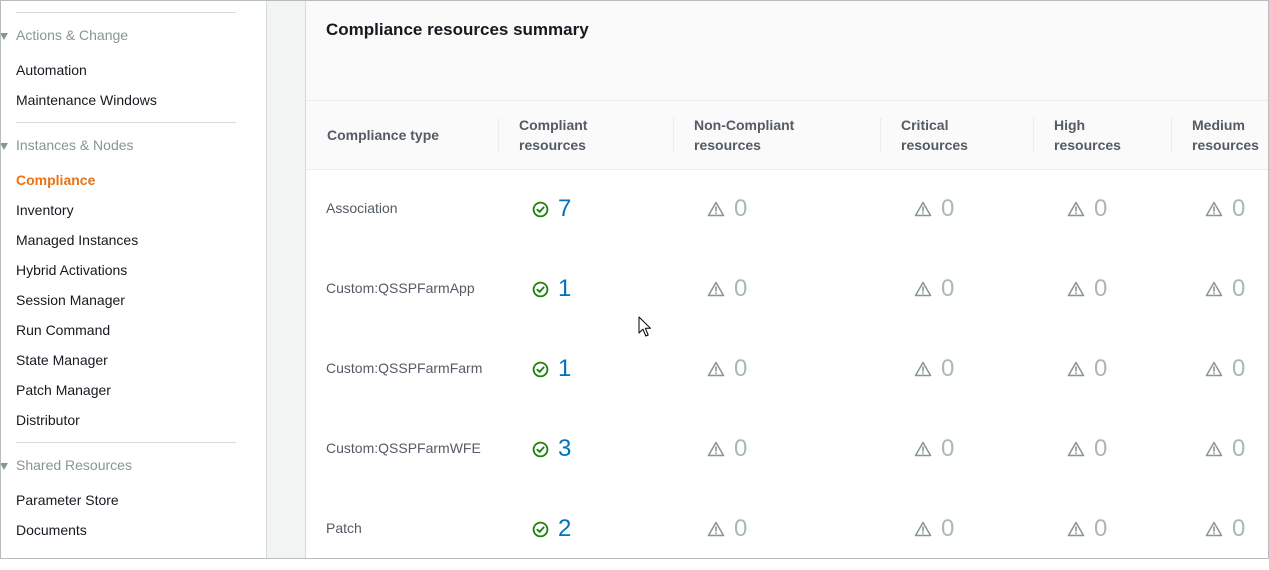  What do you see at coordinates (457, 29) in the screenshot?
I see `panel-title: Compliance resources summary` at bounding box center [457, 29].